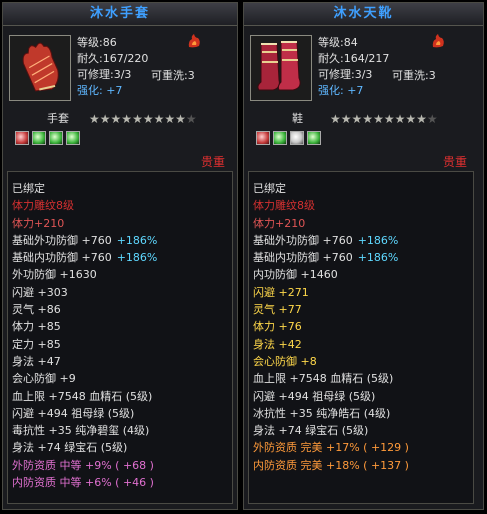  I want to click on item-level: 等级:86, so click(97, 42).